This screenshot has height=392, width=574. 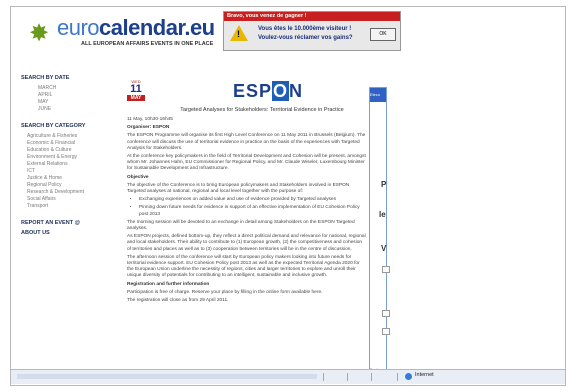 I want to click on category-link: External Relations, so click(x=74, y=164).